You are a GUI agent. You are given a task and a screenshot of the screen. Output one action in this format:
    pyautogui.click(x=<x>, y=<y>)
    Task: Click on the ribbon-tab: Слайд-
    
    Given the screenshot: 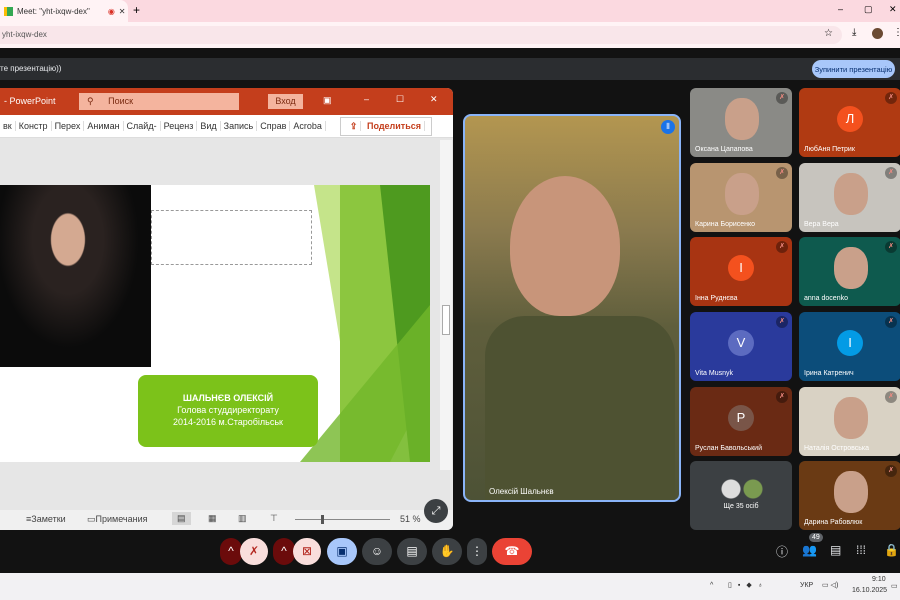 What is the action you would take?
    pyautogui.click(x=142, y=126)
    